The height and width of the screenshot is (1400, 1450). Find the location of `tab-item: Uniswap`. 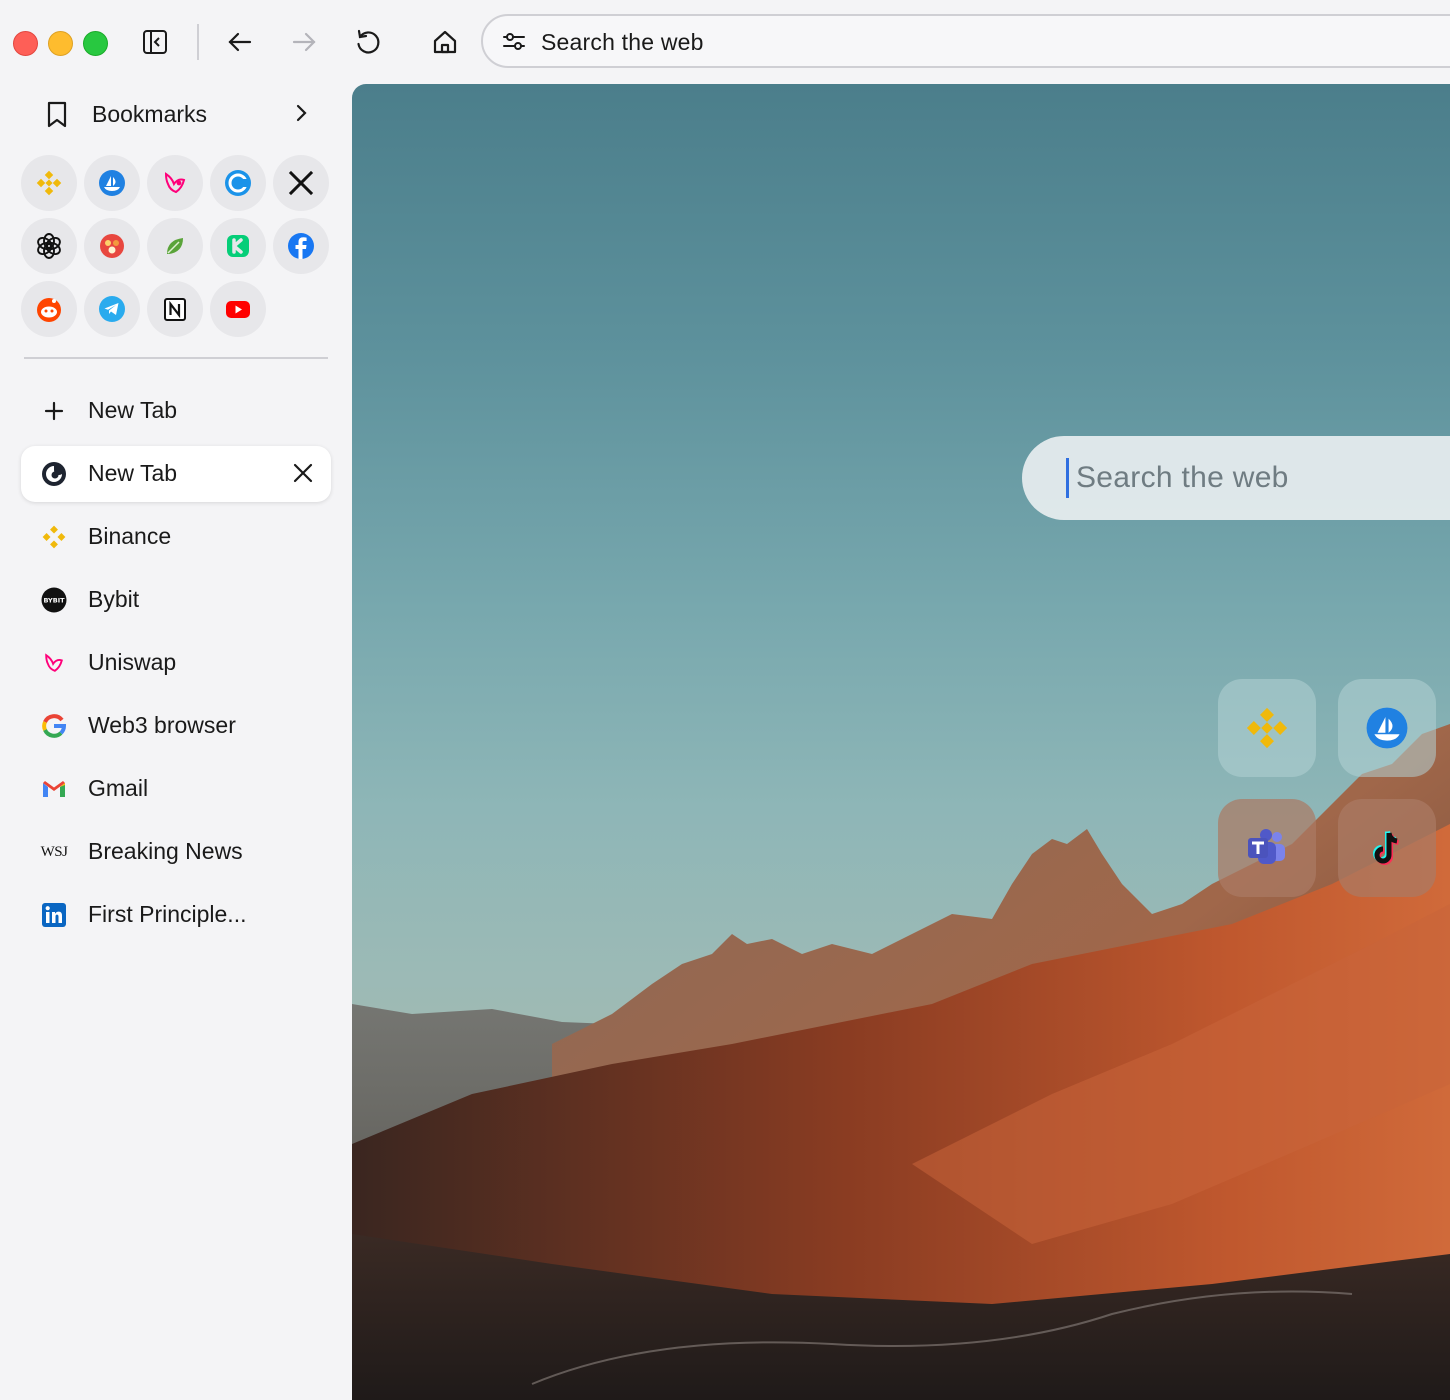

tab-item: Uniswap is located at coordinates (176, 663).